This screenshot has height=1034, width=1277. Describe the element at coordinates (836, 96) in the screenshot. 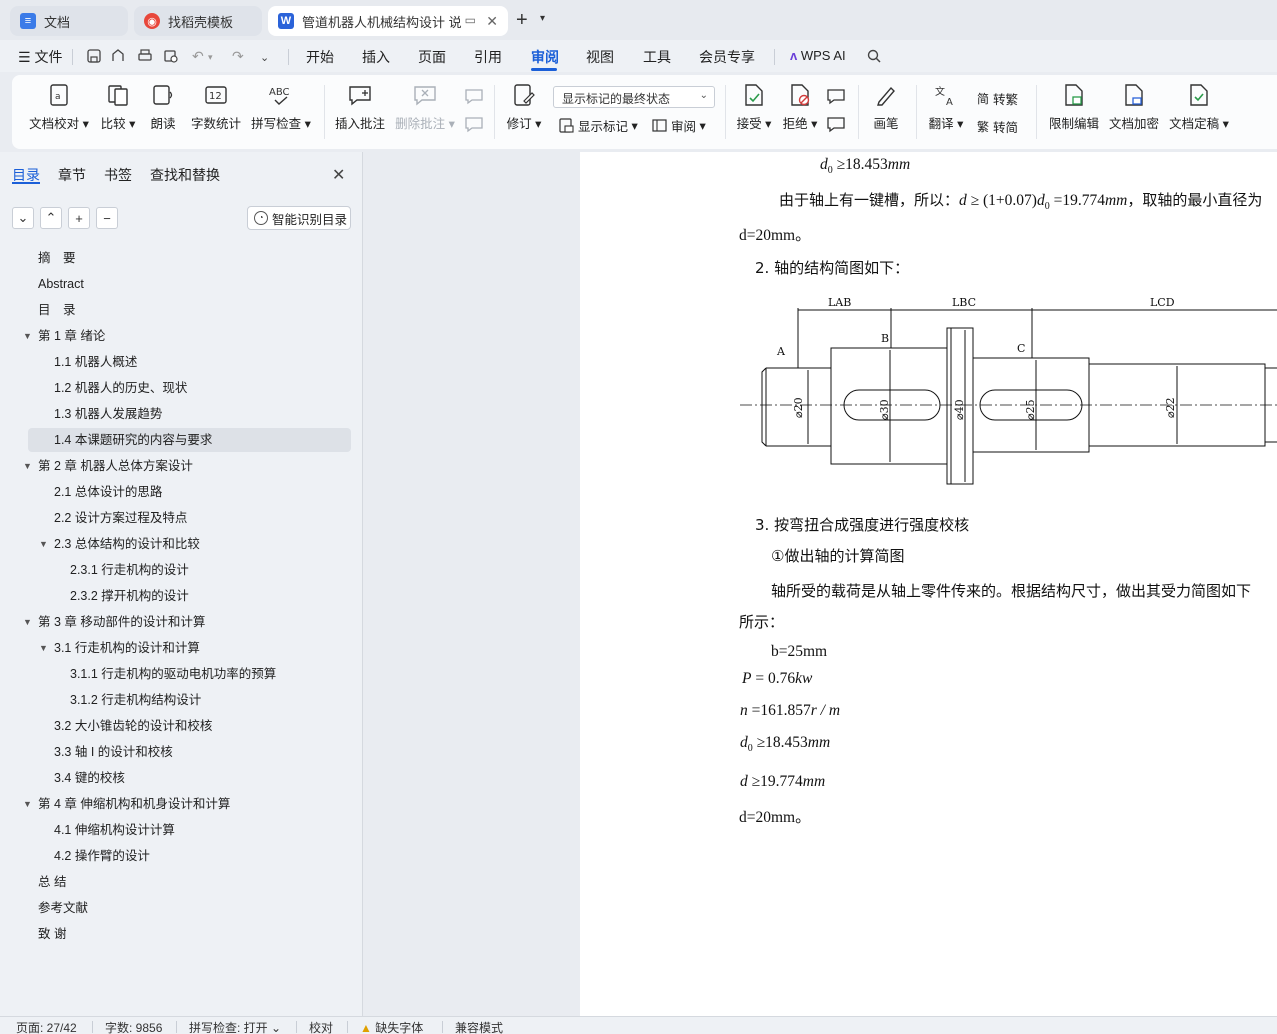

I see `previous-change-icon` at that location.